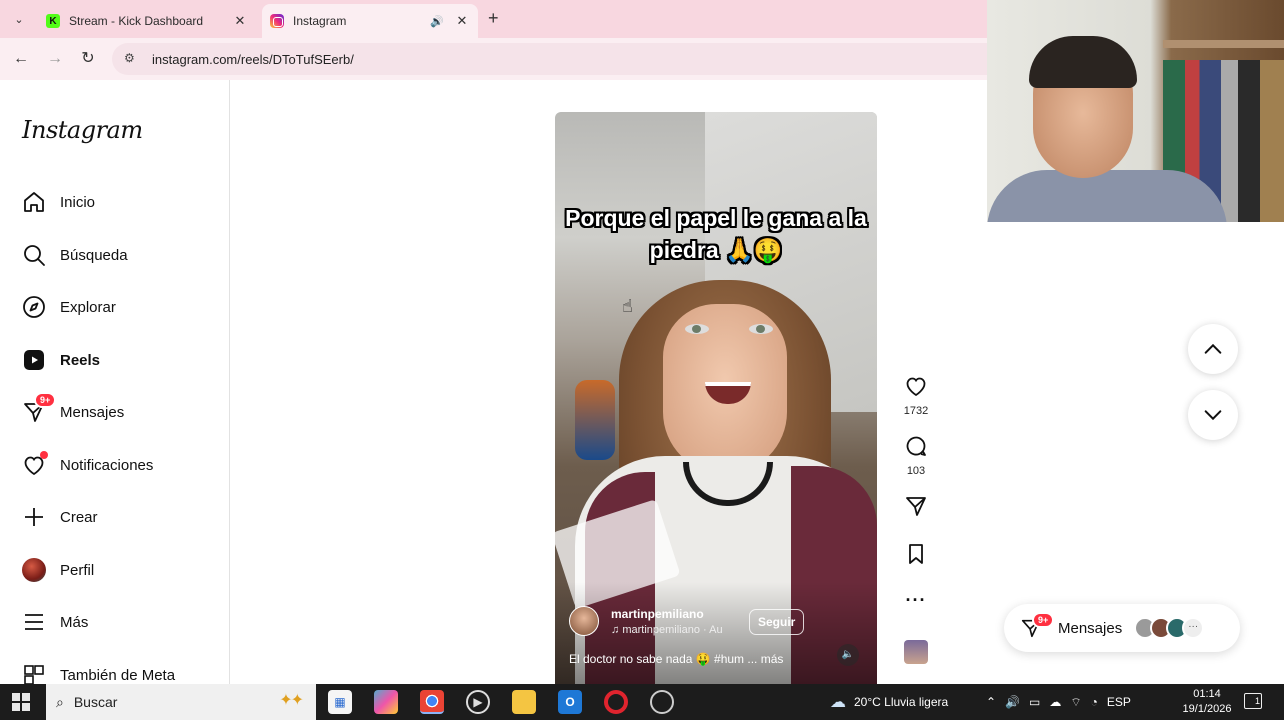 The image size is (1284, 720). I want to click on sidebar-item-mas: Más, so click(55, 622).